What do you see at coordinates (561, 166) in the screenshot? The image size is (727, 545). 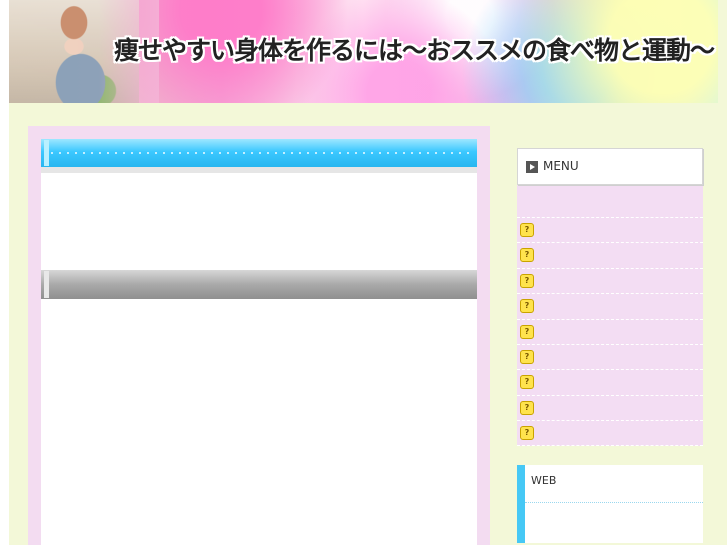 I see `menu-title: MENU` at bounding box center [561, 166].